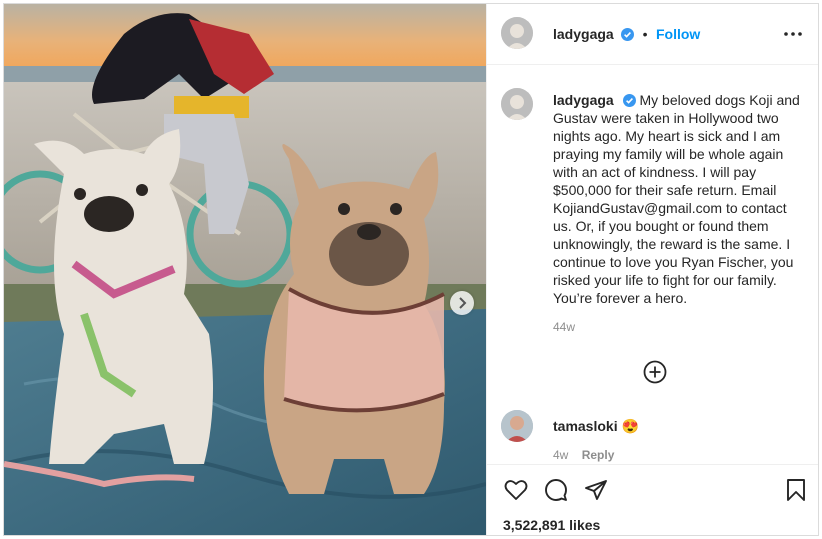 The width and height of the screenshot is (822, 539). I want to click on comment-button, so click(556, 490).